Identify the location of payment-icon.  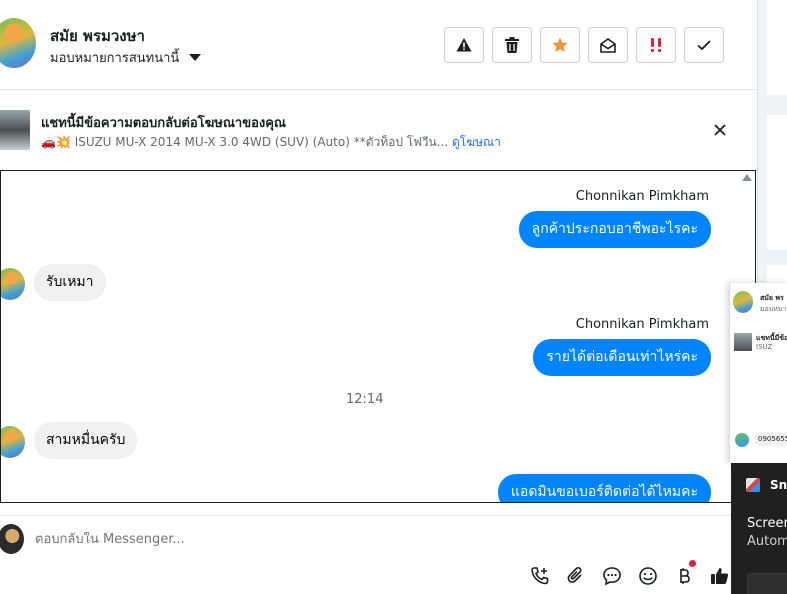
(685, 576).